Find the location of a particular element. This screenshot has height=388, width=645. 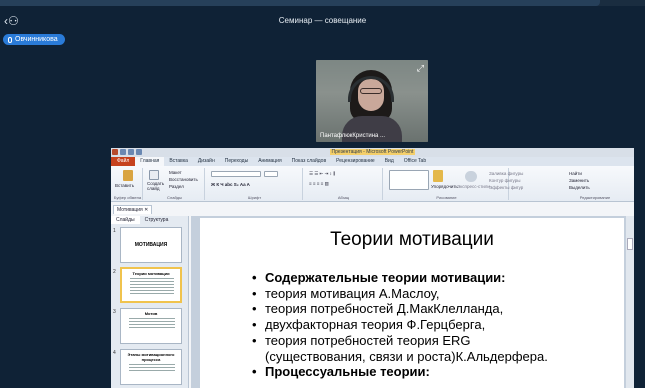

shape-effects-button: Эффекты фигур is located at coordinates (506, 187).